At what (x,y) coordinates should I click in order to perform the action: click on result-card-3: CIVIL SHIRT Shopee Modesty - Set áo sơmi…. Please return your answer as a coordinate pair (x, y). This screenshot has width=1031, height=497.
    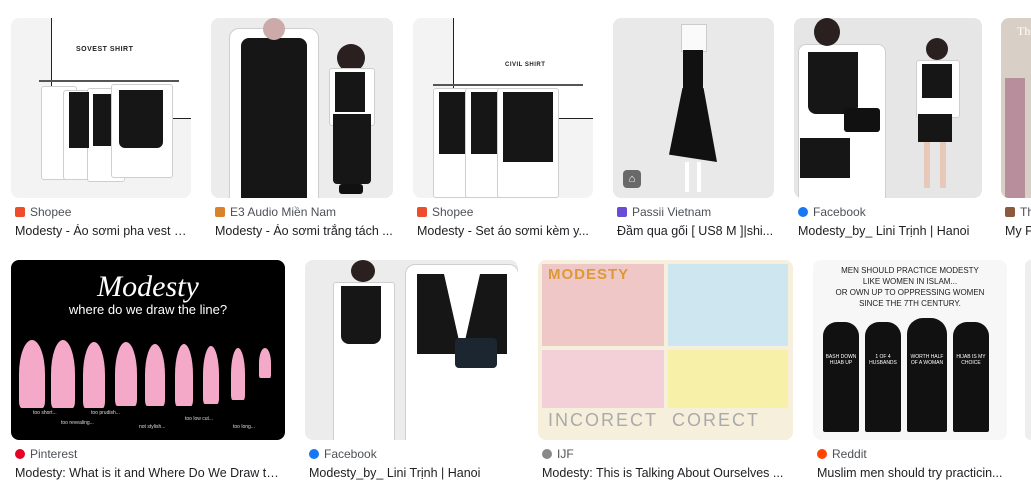
    Looking at the image, I should click on (503, 130).